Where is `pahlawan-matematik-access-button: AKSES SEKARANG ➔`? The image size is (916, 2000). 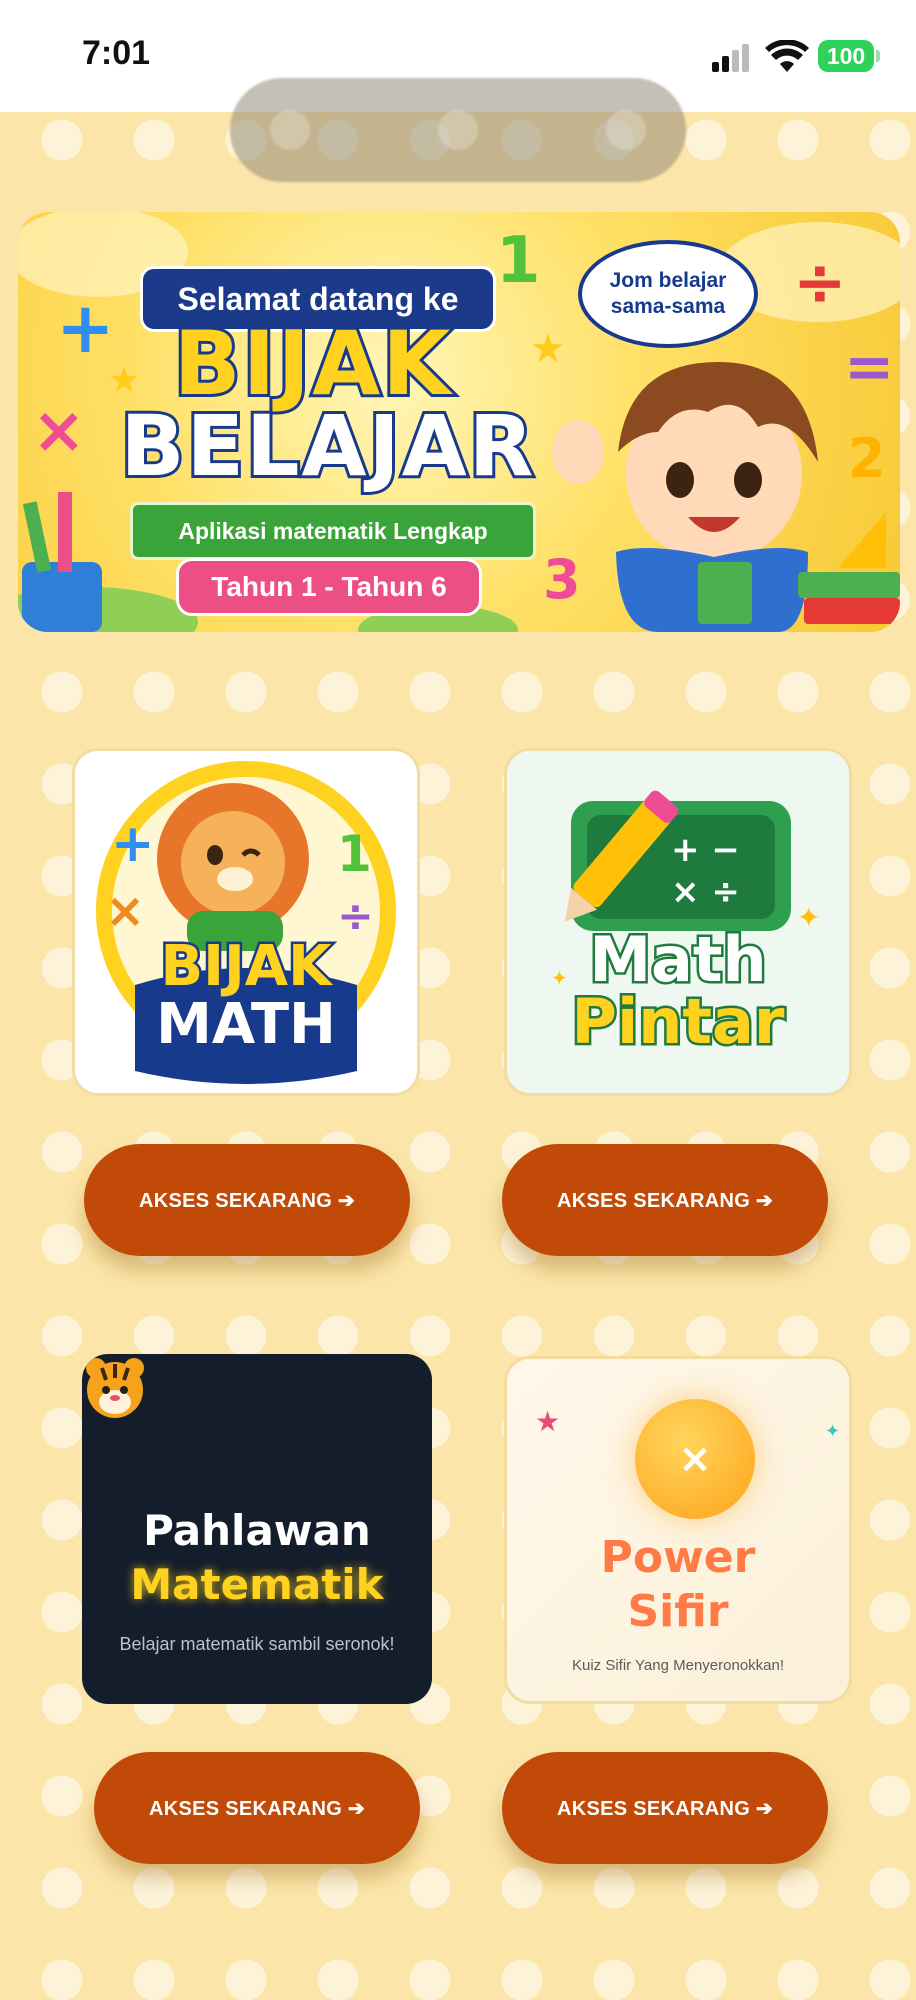 pahlawan-matematik-access-button: AKSES SEKARANG ➔ is located at coordinates (257, 1808).